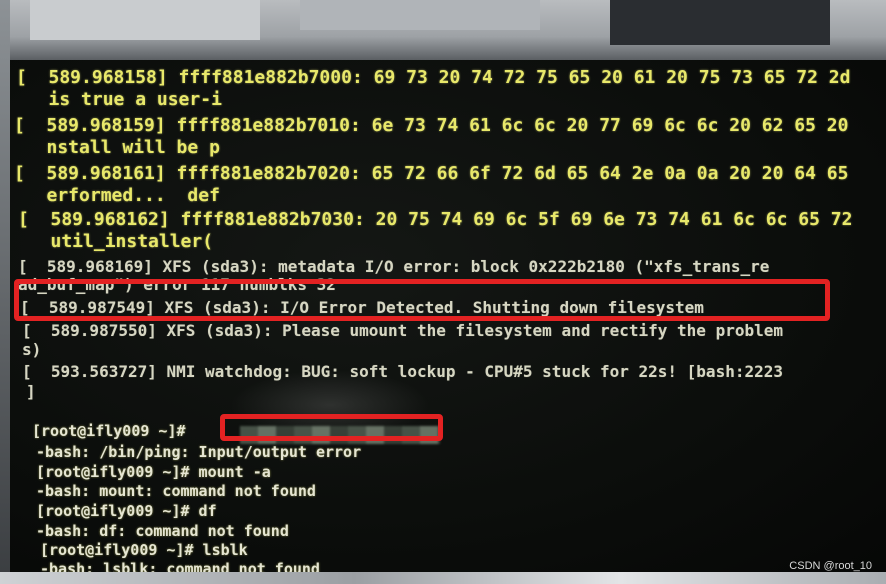 Image resolution: width=886 pixels, height=584 pixels. What do you see at coordinates (126, 511) in the screenshot?
I see `shell-prompt: [root@ifly009 ~]# df` at bounding box center [126, 511].